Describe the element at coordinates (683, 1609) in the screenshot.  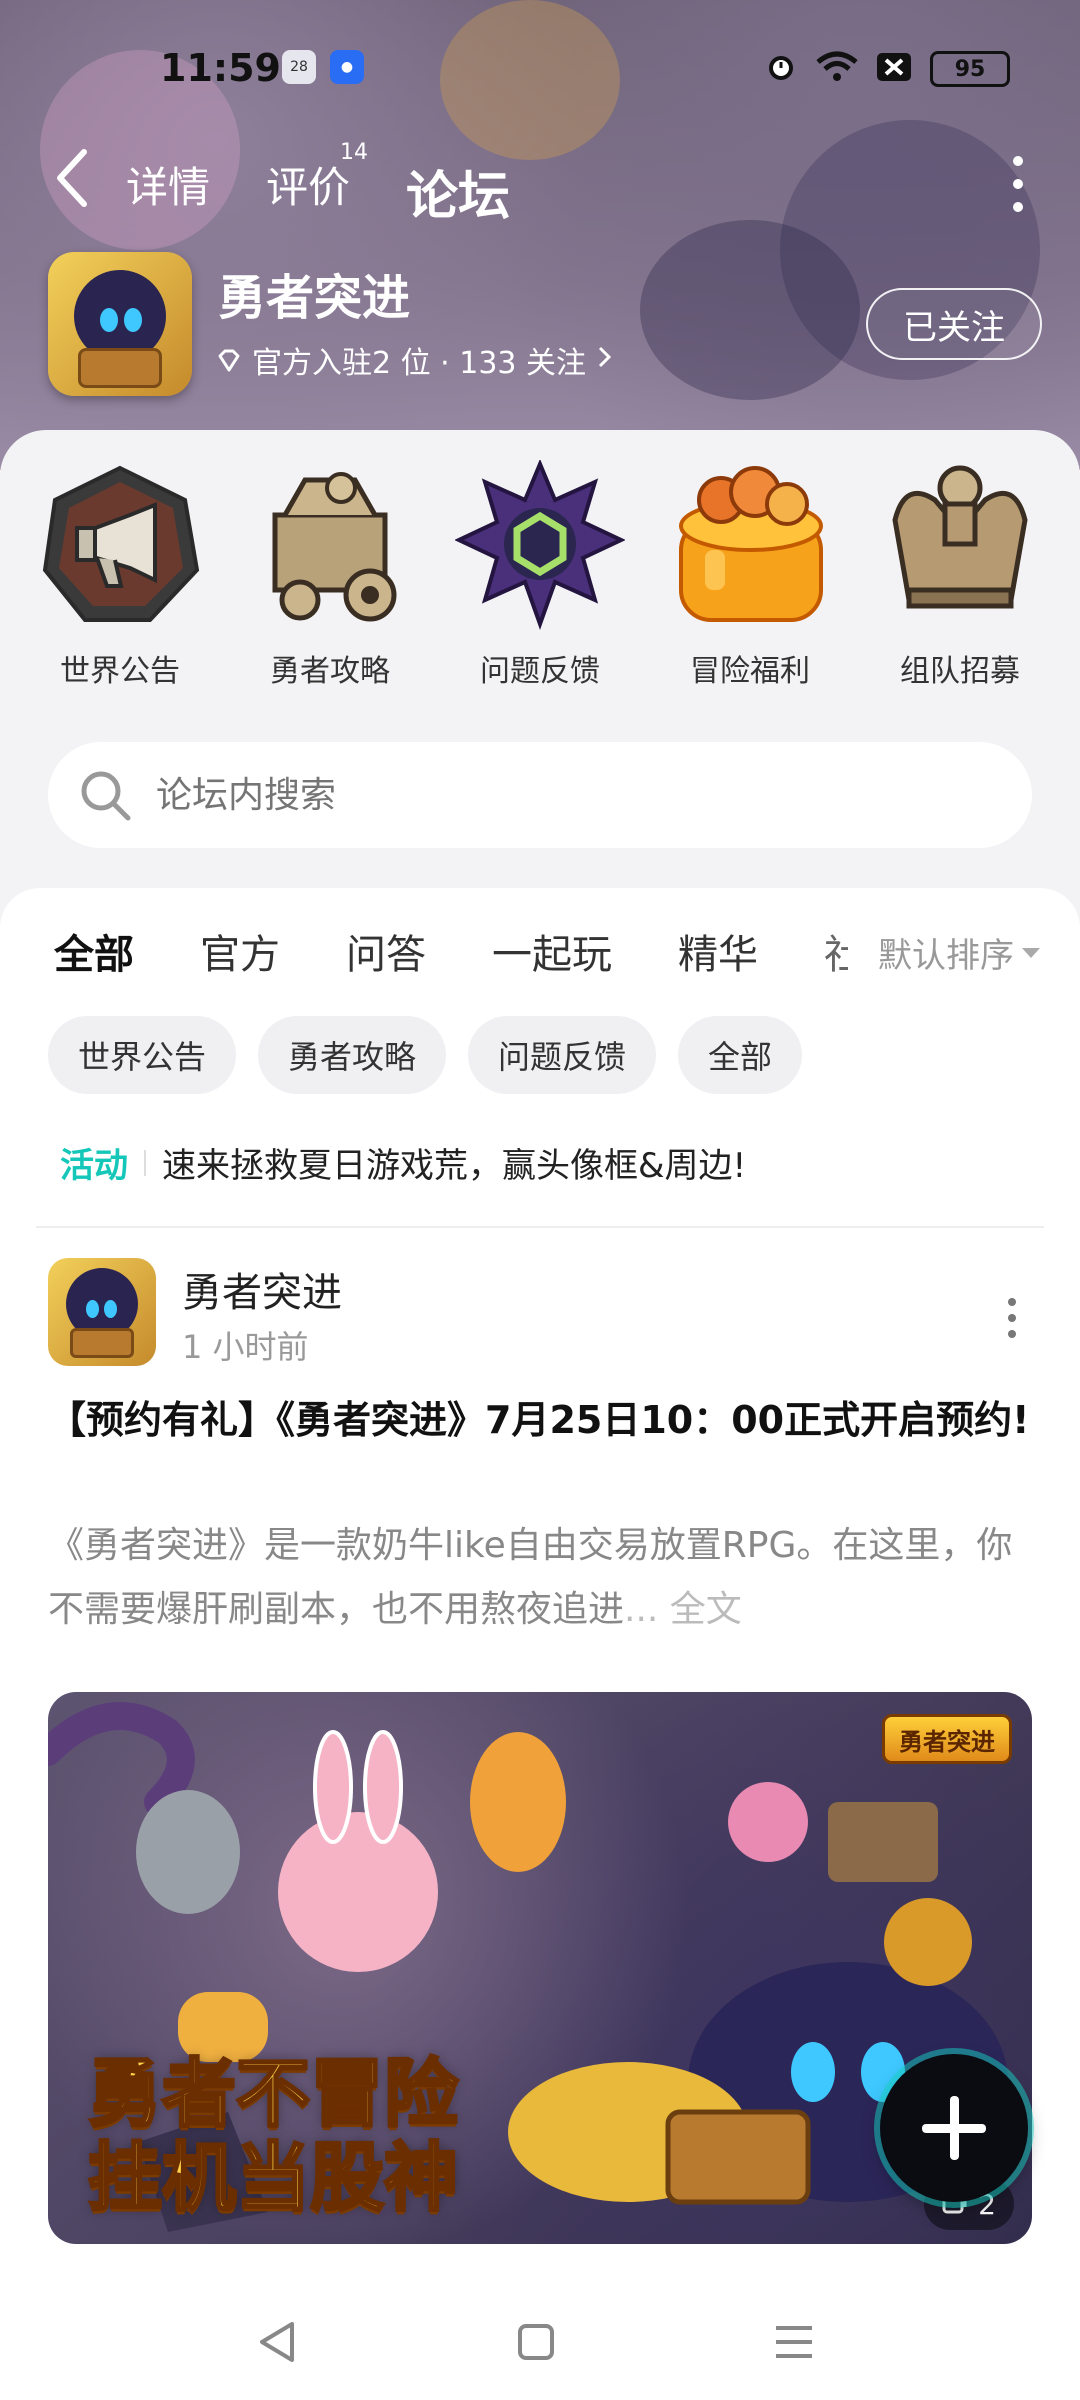
I see `read-more-link: ... 全文` at that location.